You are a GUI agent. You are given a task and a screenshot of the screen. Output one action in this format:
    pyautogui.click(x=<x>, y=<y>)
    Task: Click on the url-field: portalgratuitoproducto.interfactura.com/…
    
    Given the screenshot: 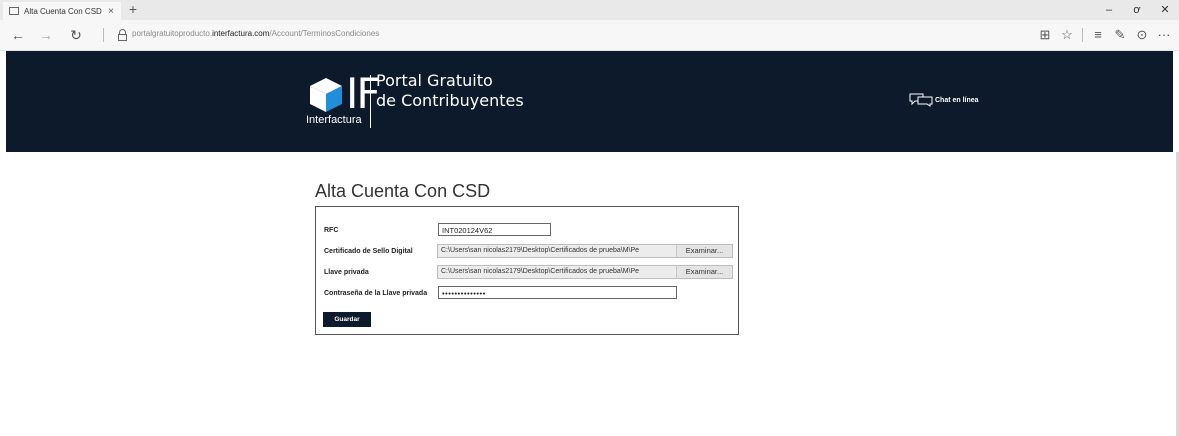 What is the action you would take?
    pyautogui.click(x=255, y=33)
    